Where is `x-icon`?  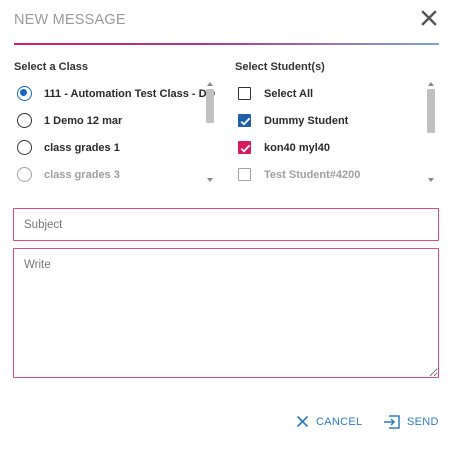 x-icon is located at coordinates (302, 421).